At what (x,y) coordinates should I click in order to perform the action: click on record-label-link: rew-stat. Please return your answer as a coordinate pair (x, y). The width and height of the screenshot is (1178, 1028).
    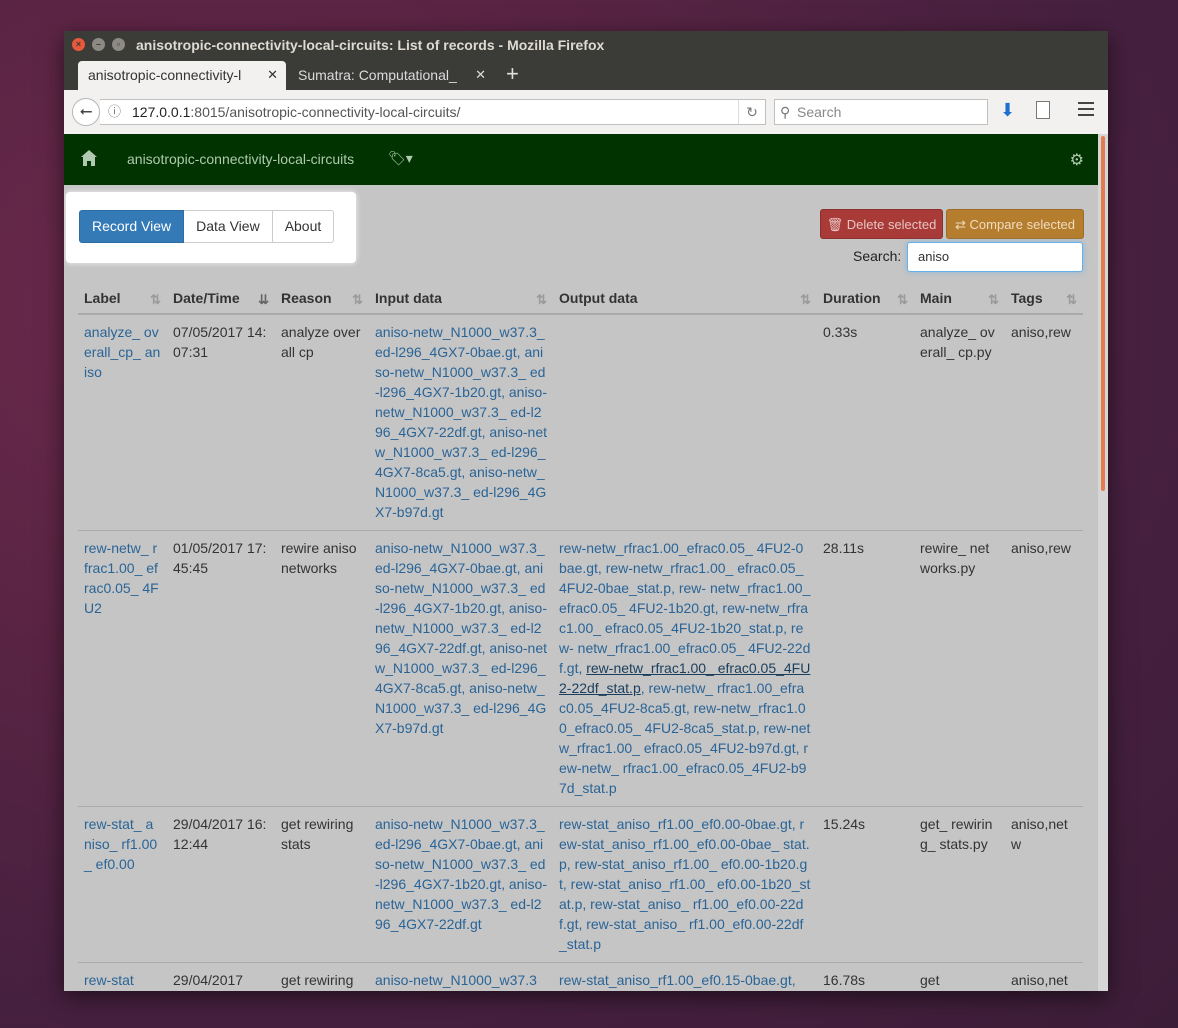
    Looking at the image, I should click on (122, 976).